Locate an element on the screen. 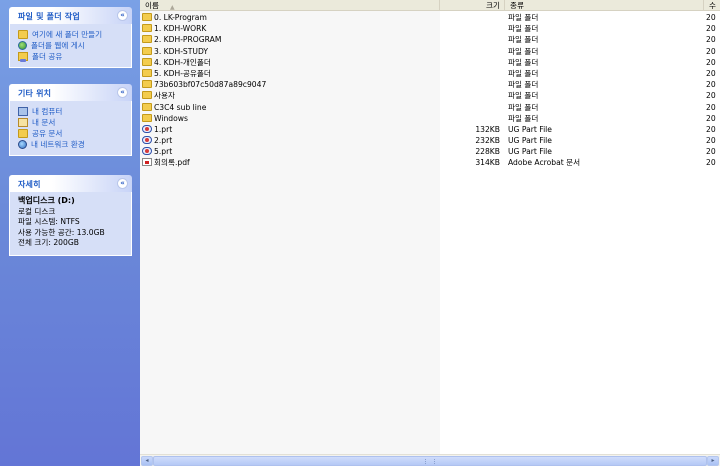 The height and width of the screenshot is (466, 720). network-places-icon is located at coordinates (22, 144).